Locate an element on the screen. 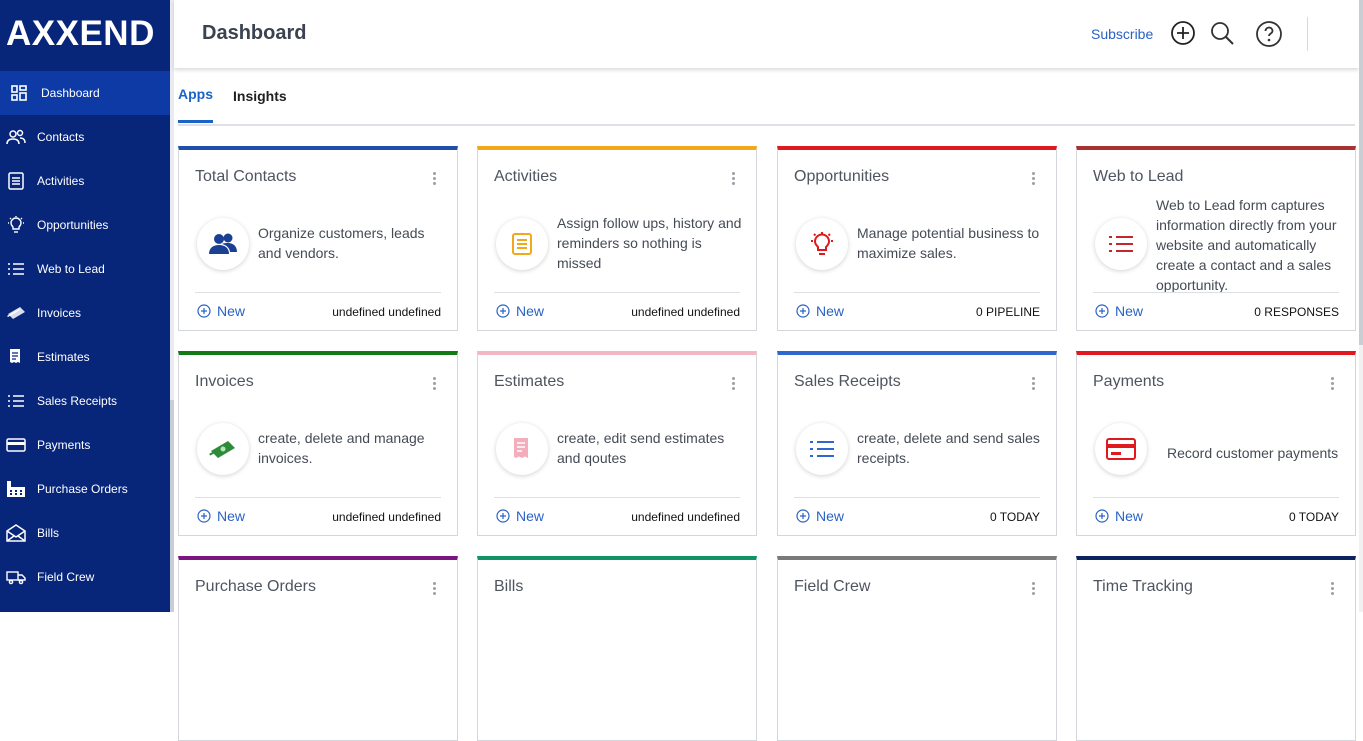 This screenshot has height=741, width=1363. search-icon is located at coordinates (1222, 33).